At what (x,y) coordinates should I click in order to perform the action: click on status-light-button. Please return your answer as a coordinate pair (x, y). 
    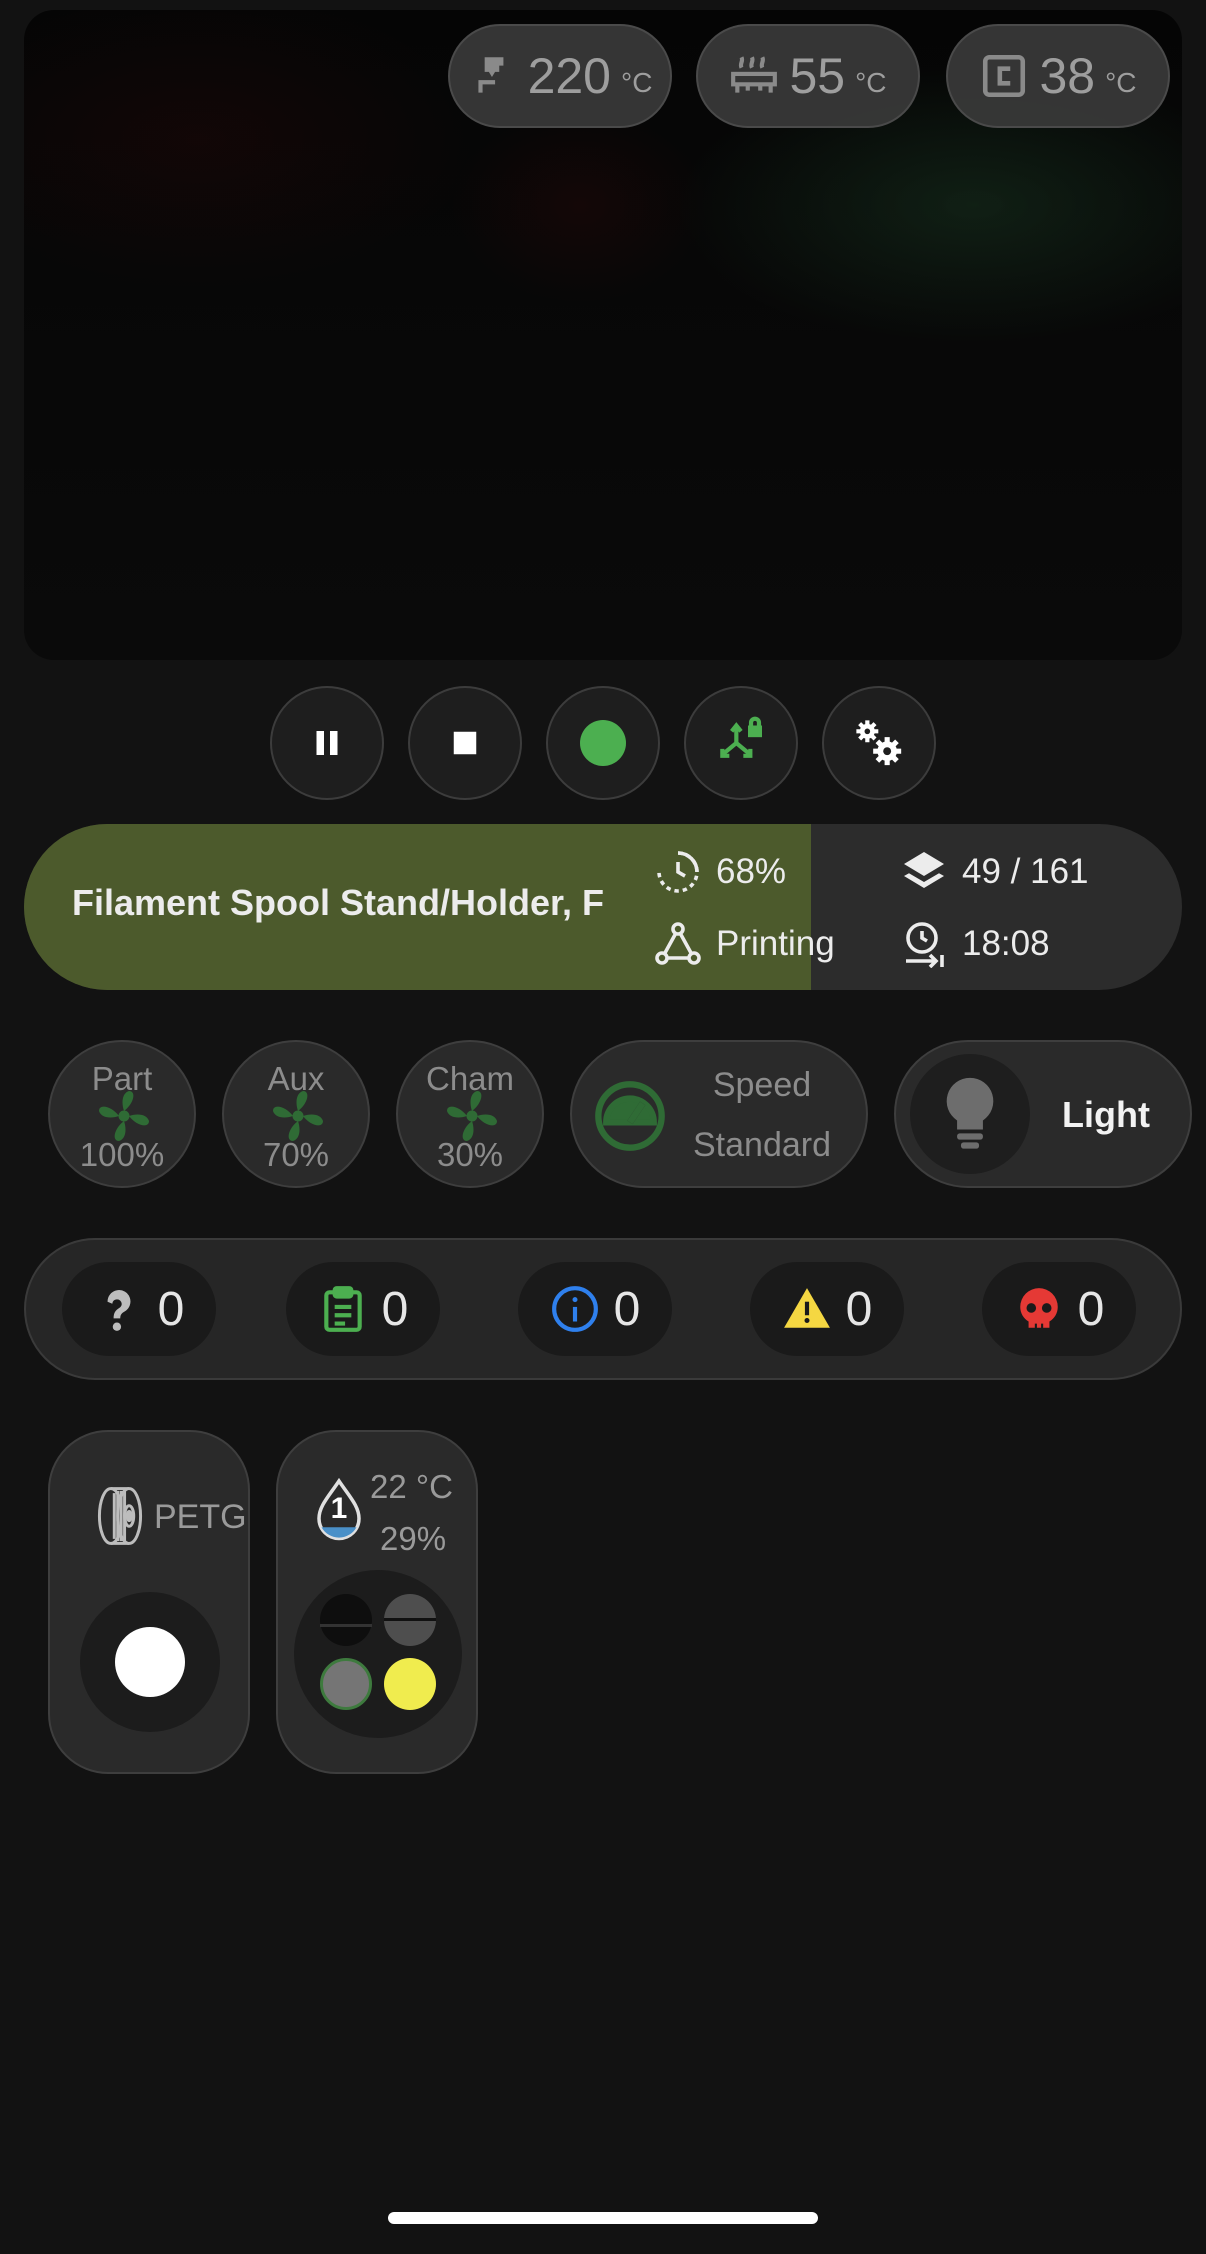
    Looking at the image, I should click on (603, 743).